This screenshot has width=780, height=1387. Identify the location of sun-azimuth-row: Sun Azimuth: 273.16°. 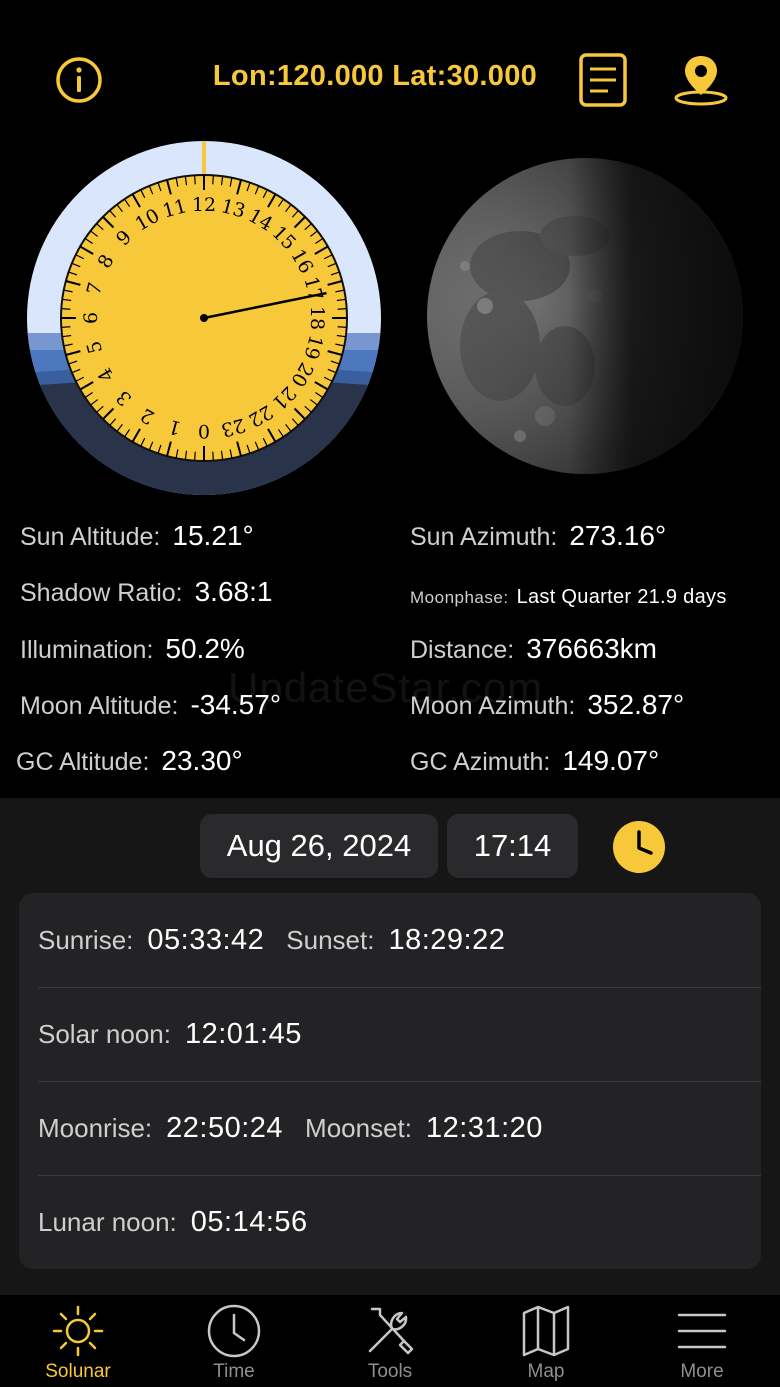
(538, 536).